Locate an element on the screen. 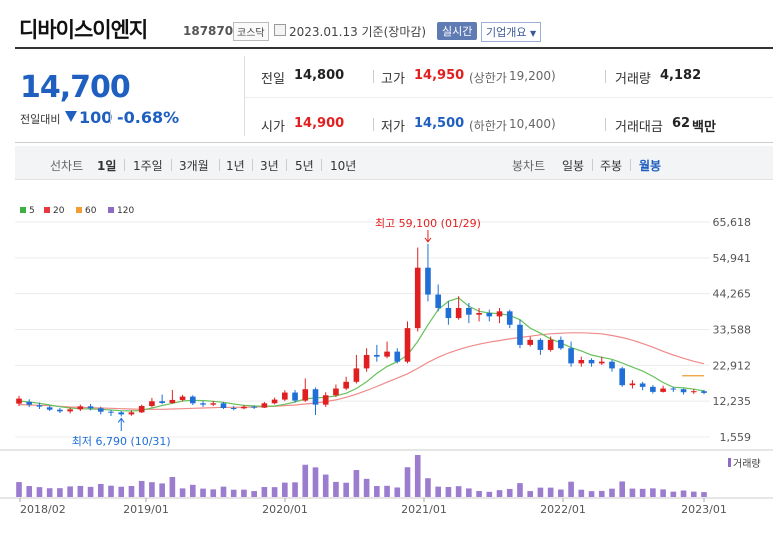  high-label: 고가 is located at coordinates (393, 79).